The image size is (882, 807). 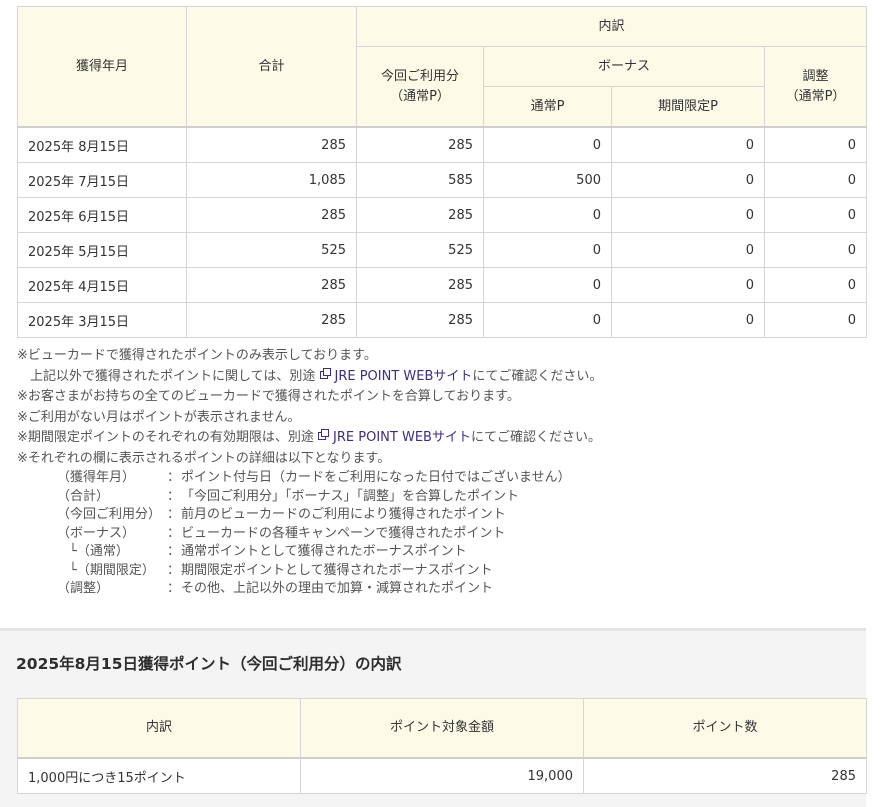 What do you see at coordinates (337, 588) in the screenshot?
I see `definition-desc: その他、上記以外の理由で加算・減算されたポイント` at bounding box center [337, 588].